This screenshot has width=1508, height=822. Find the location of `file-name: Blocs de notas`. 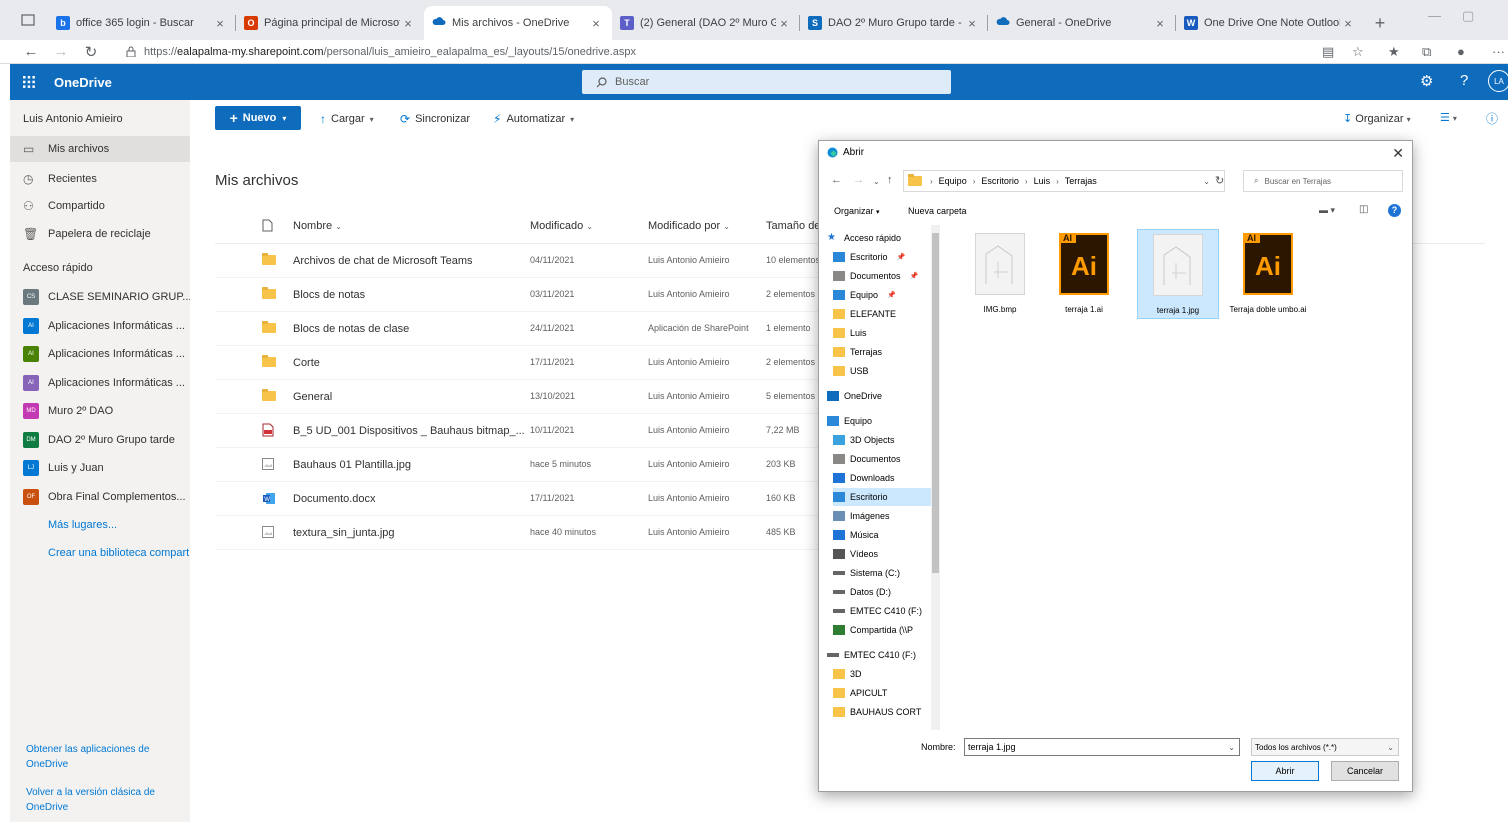

file-name: Blocs de notas is located at coordinates (329, 295).